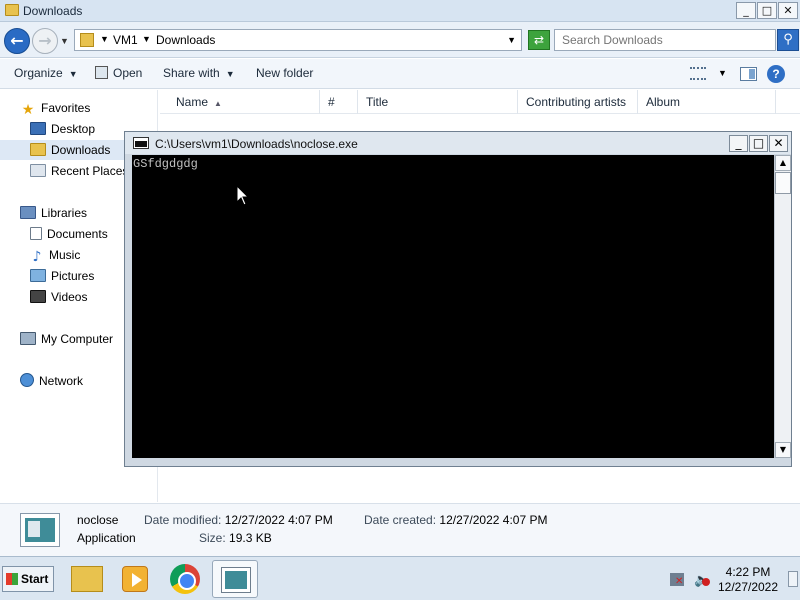  What do you see at coordinates (677, 580) in the screenshot?
I see `network-disconnected-icon` at bounding box center [677, 580].